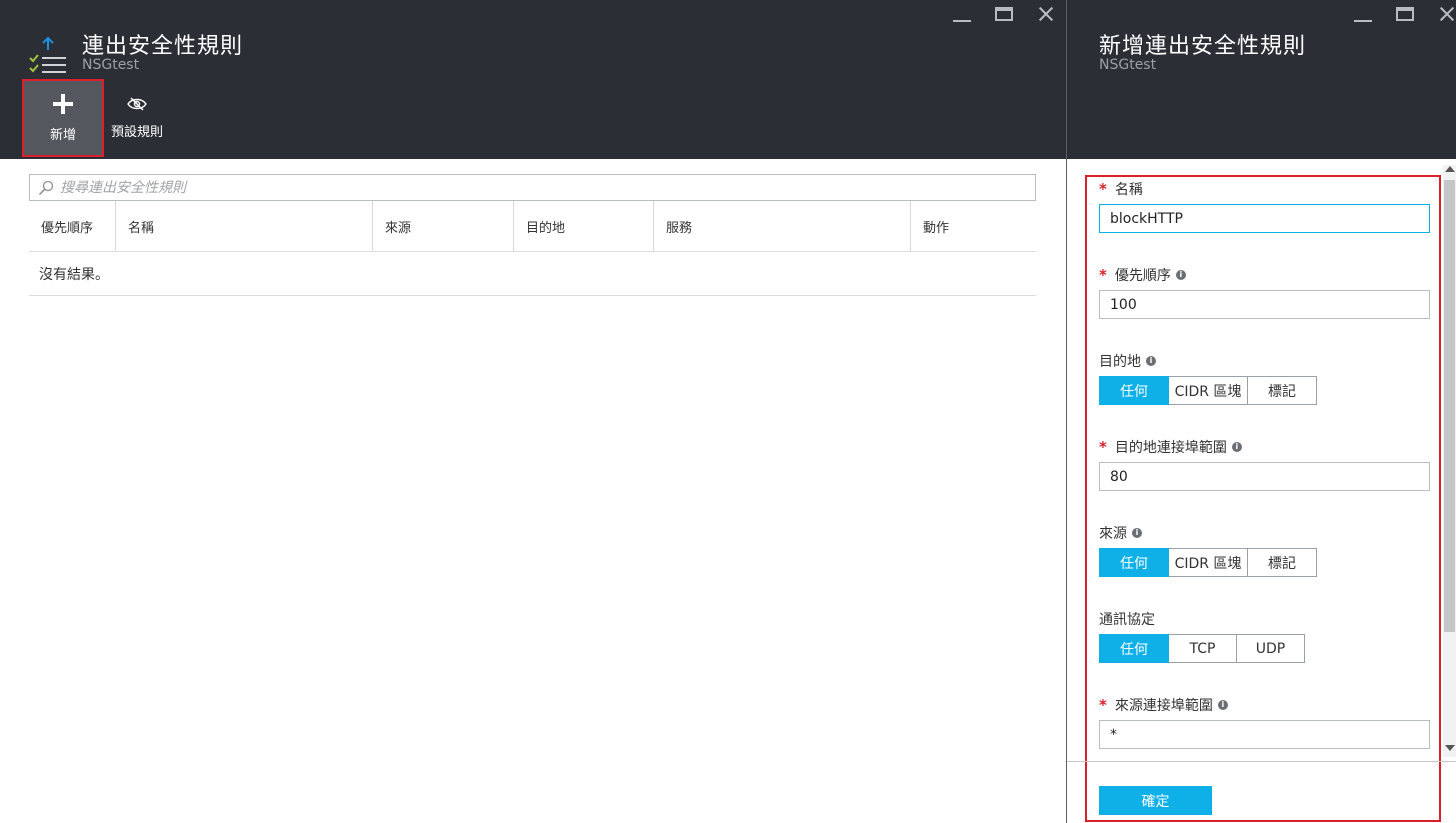  I want to click on command-bar: 新增 預設規則, so click(95, 118).